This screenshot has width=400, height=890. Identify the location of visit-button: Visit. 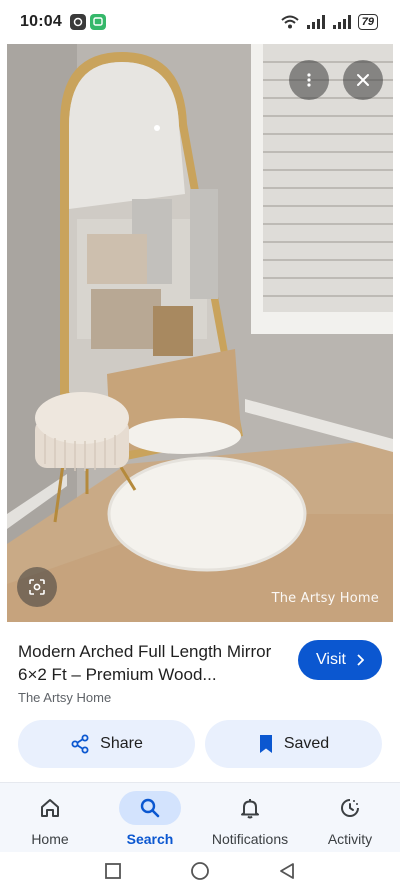
(340, 660).